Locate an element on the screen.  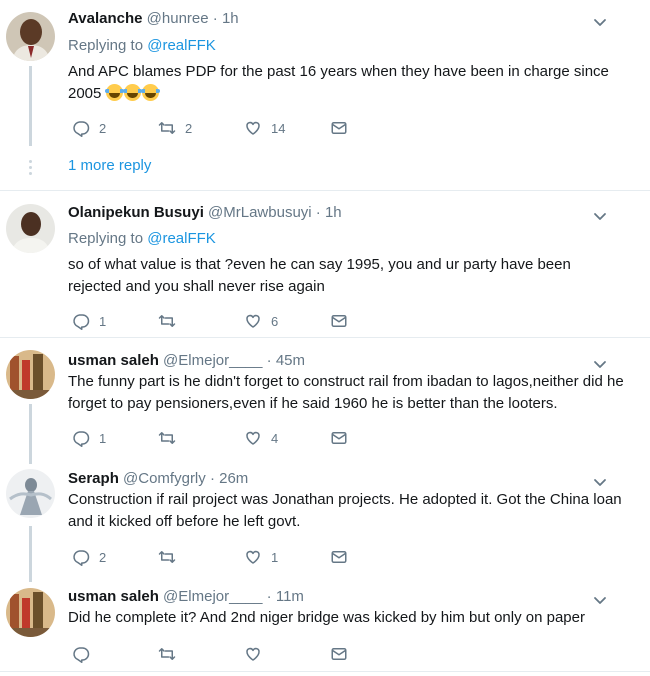
reply-button is located at coordinates (85, 654).